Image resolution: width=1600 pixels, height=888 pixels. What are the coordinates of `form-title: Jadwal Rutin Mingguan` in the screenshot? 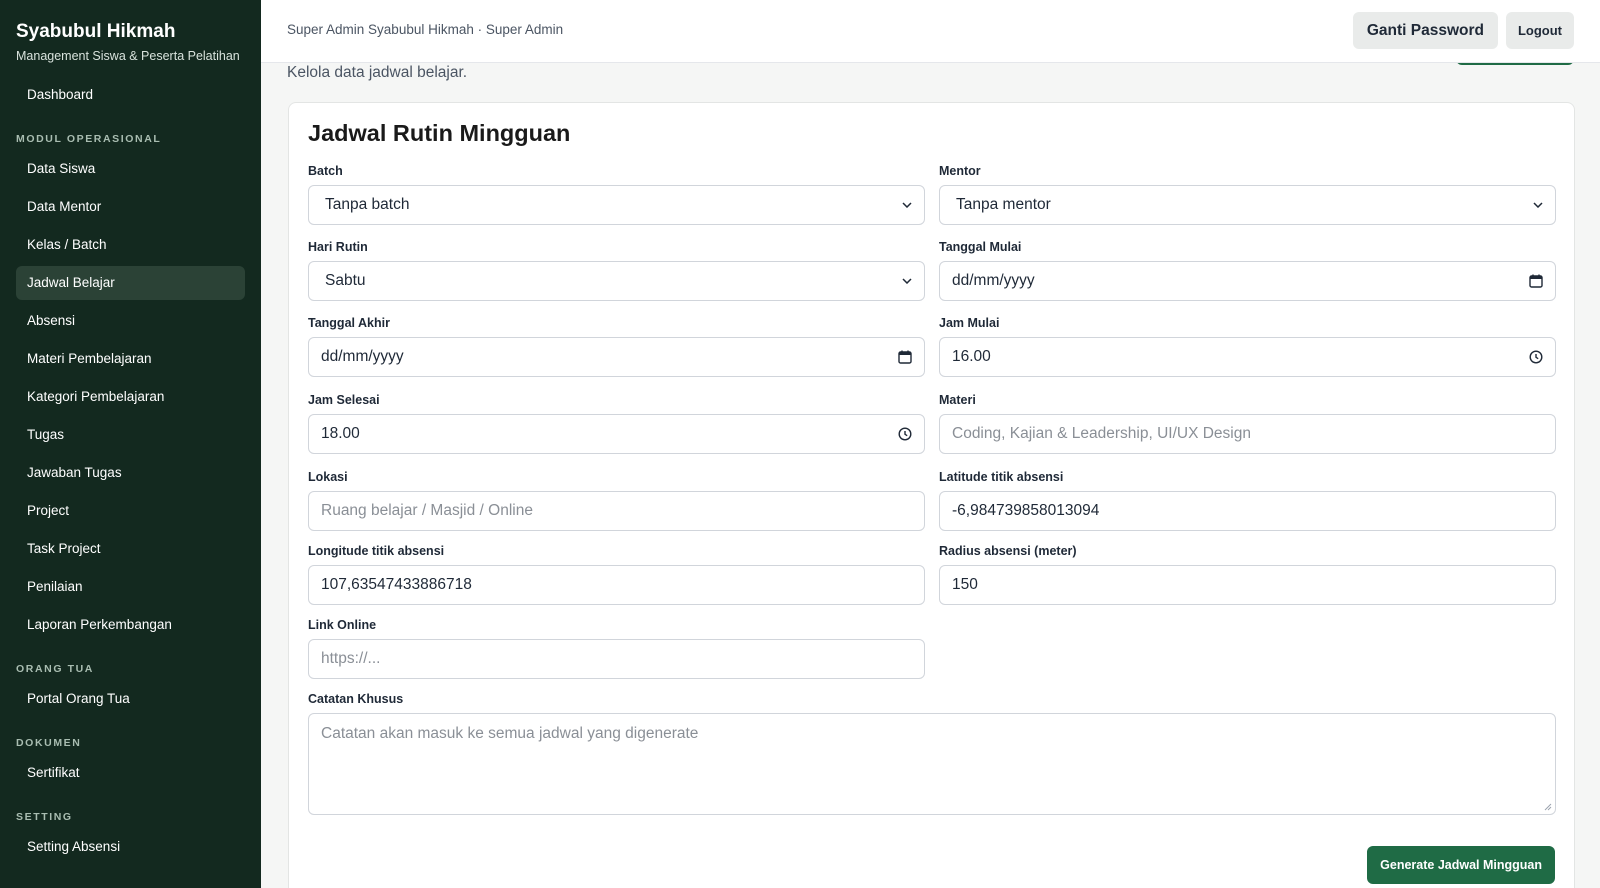 It's located at (439, 133).